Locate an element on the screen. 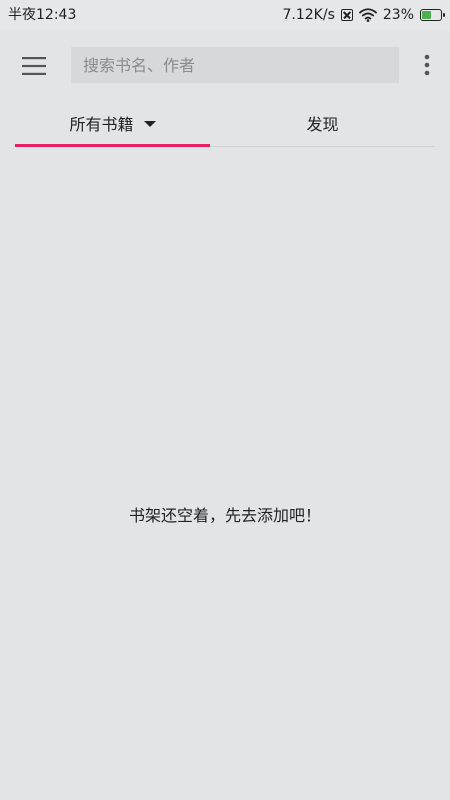 This screenshot has width=450, height=800. tab-discover-label: 发现 is located at coordinates (322, 124).